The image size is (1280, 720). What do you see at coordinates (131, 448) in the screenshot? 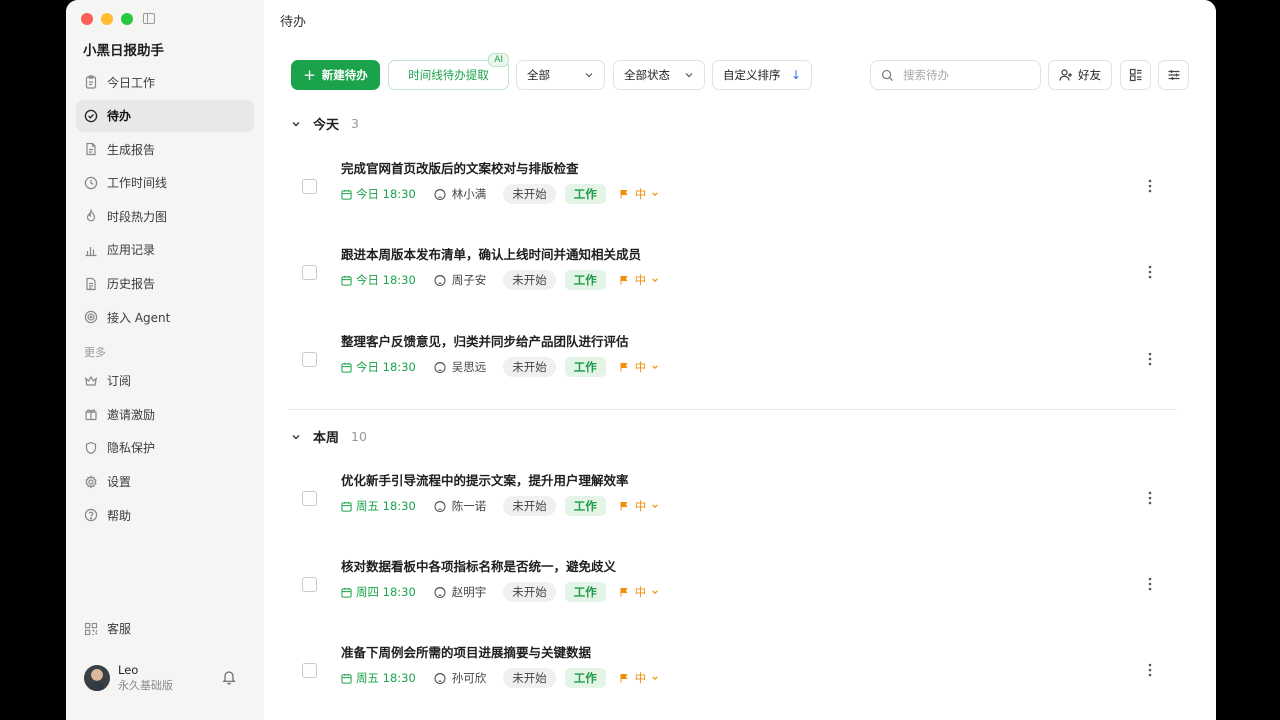
I see `sidebar-item-label: 隐私保护` at bounding box center [131, 448].